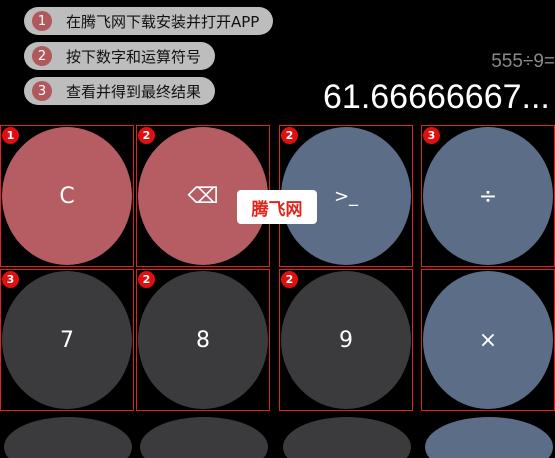 This screenshot has width=555, height=458. I want to click on divide-button: ÷, so click(488, 196).